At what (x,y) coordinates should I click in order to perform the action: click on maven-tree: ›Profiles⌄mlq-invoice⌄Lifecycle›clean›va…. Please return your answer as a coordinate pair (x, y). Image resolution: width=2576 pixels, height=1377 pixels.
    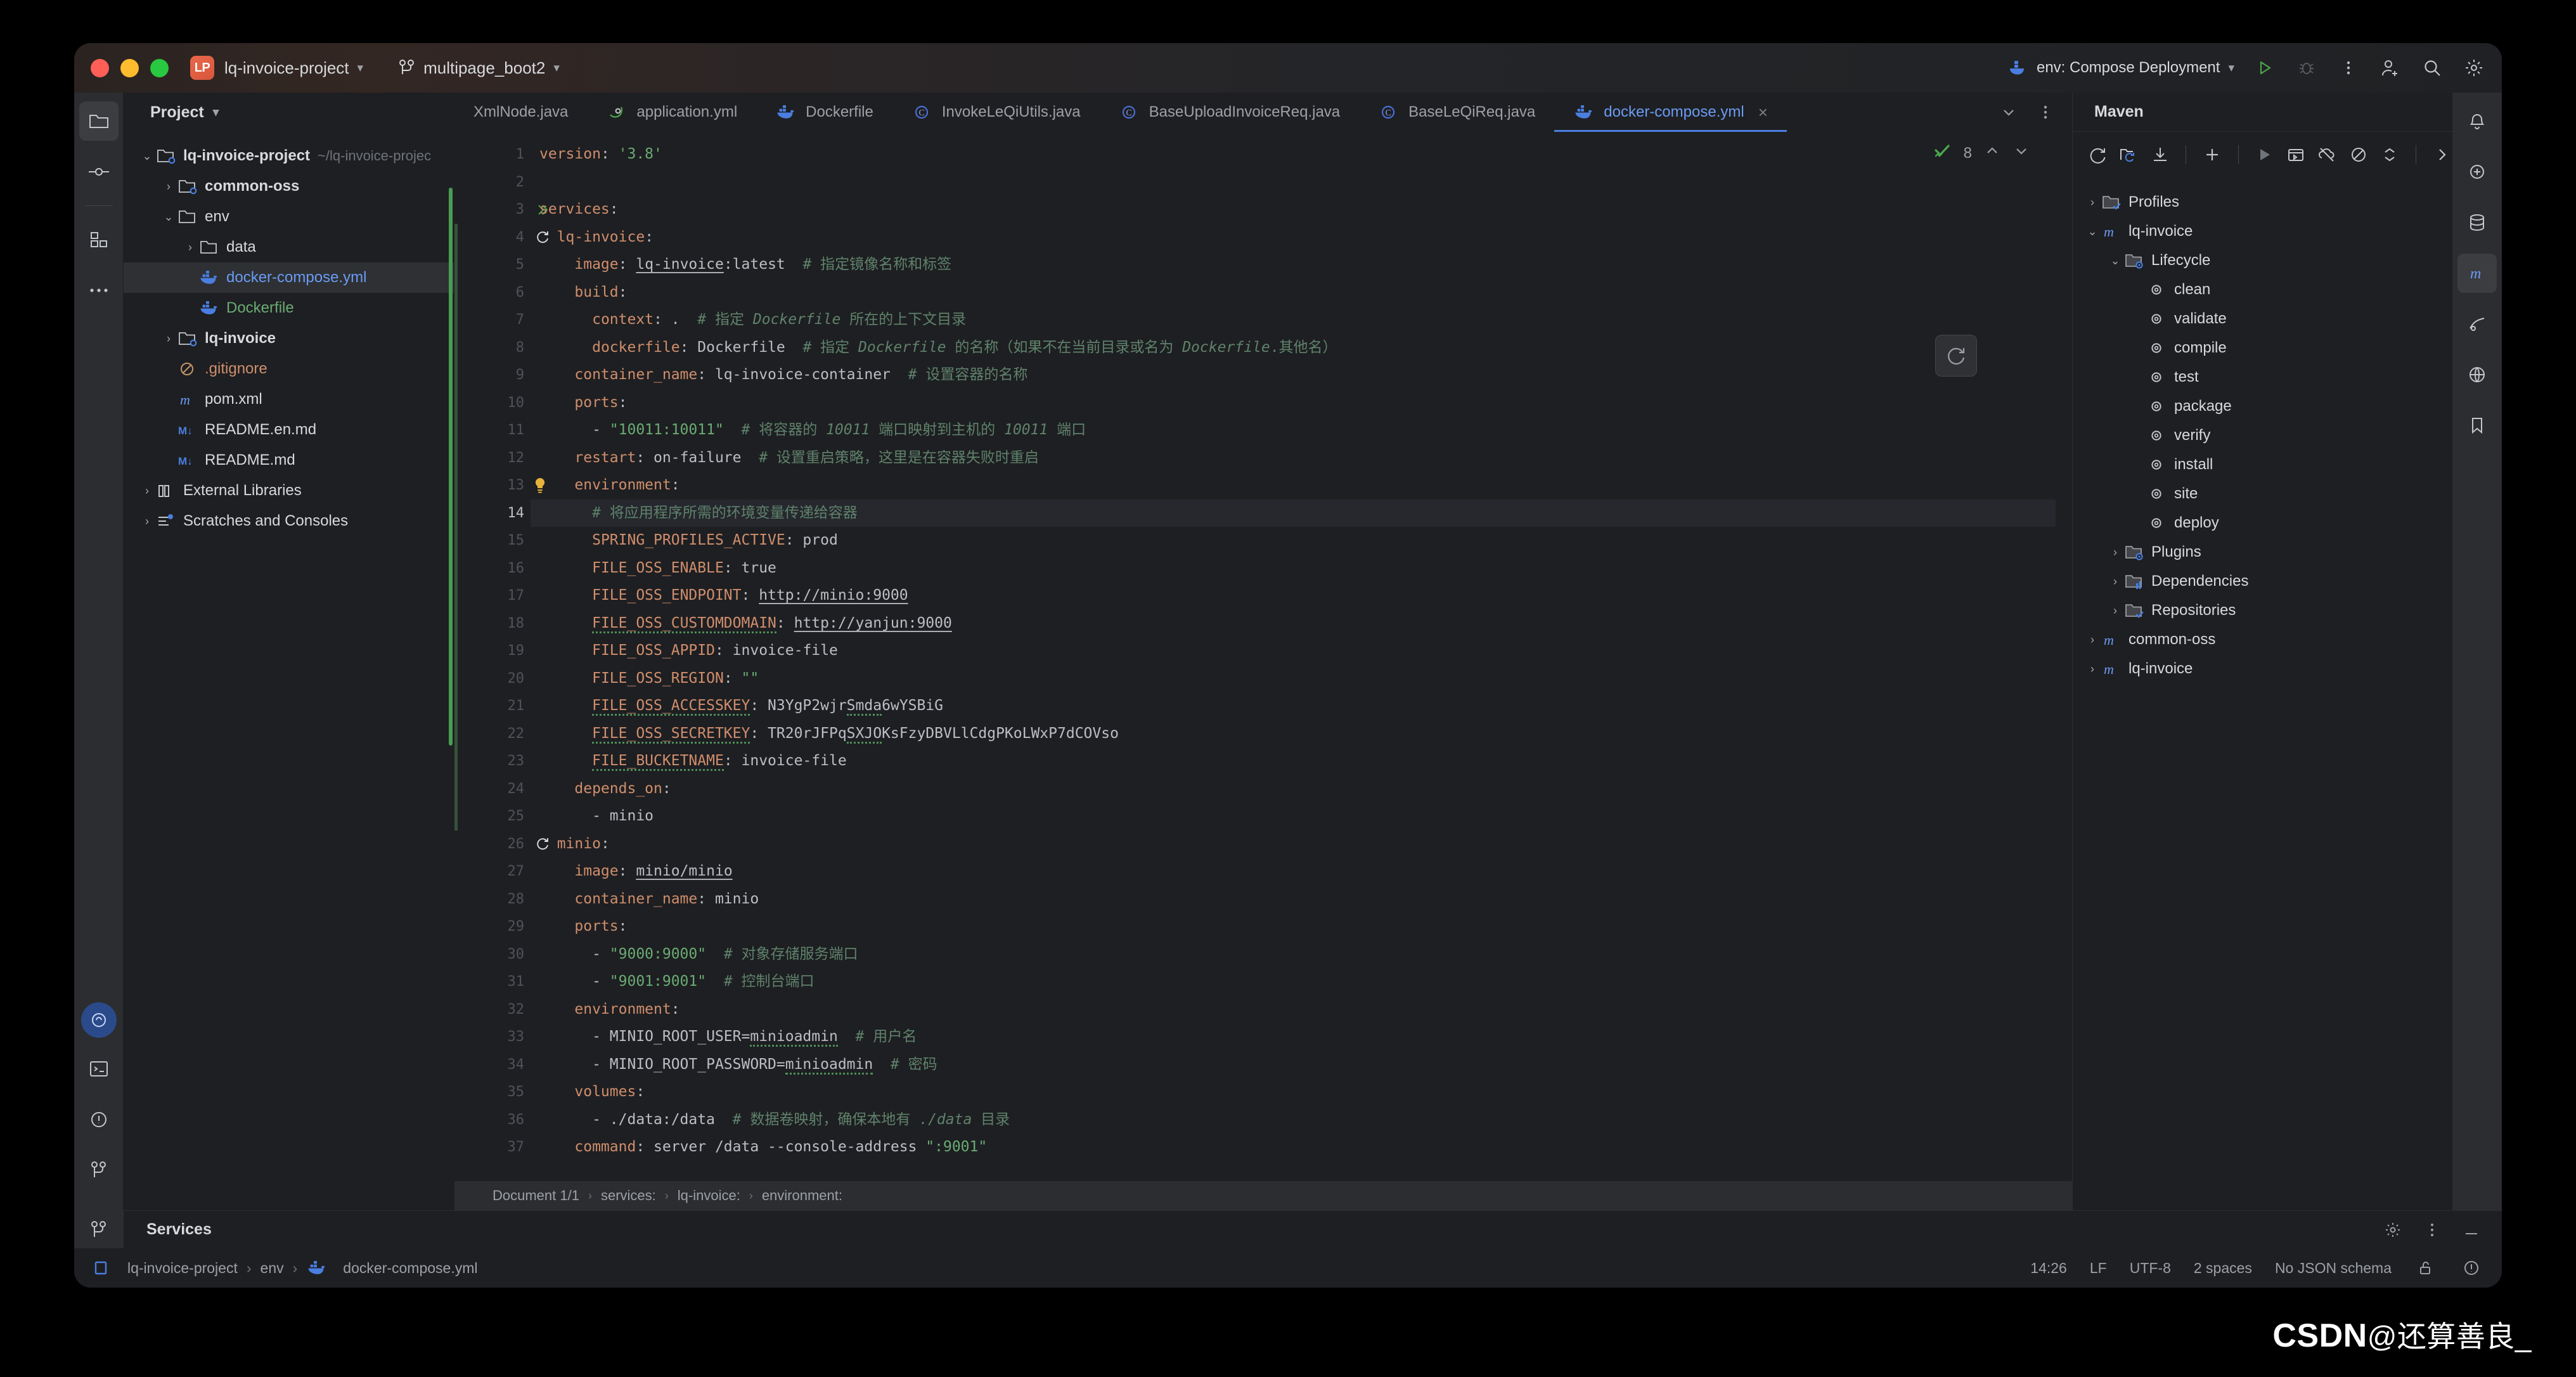
    Looking at the image, I should click on (2262, 430).